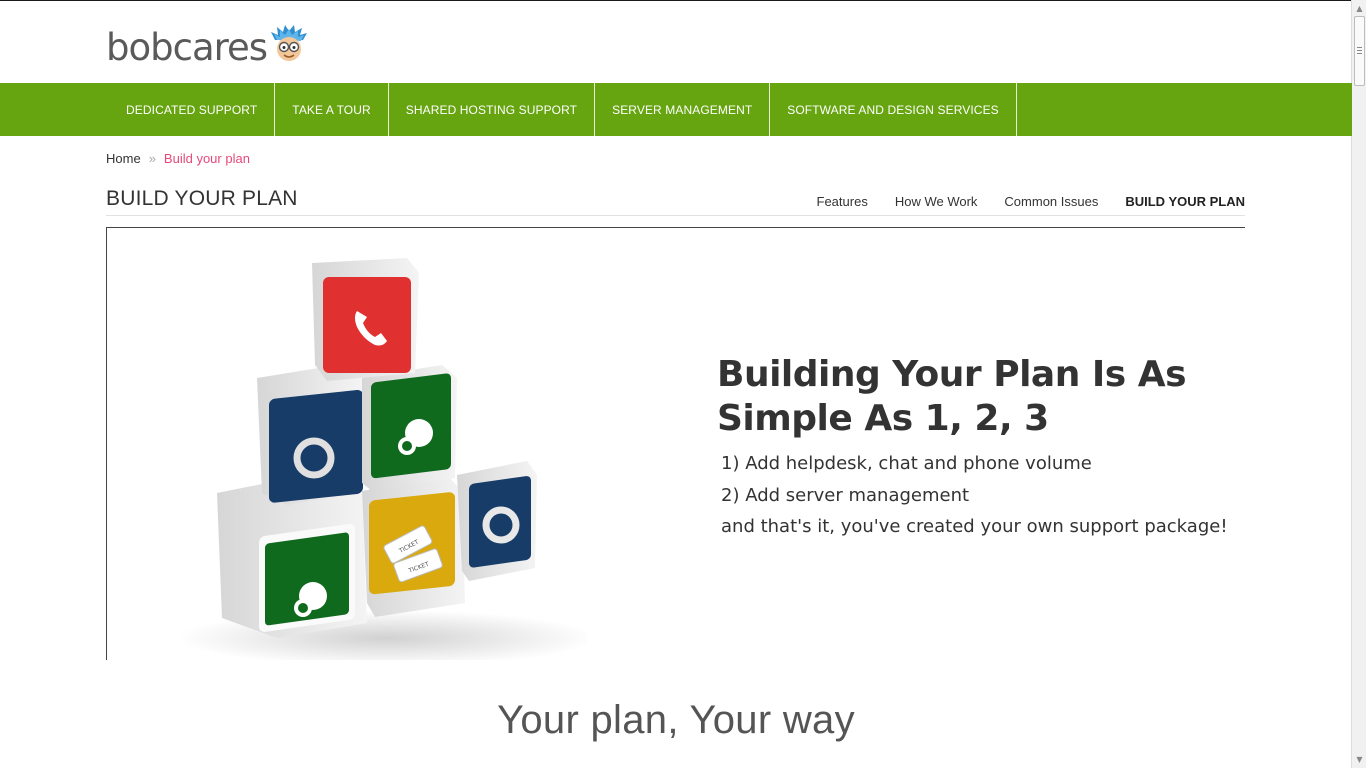 The width and height of the screenshot is (1366, 768). Describe the element at coordinates (1358, 384) in the screenshot. I see `page-scrollbar: ▲ ▼` at that location.